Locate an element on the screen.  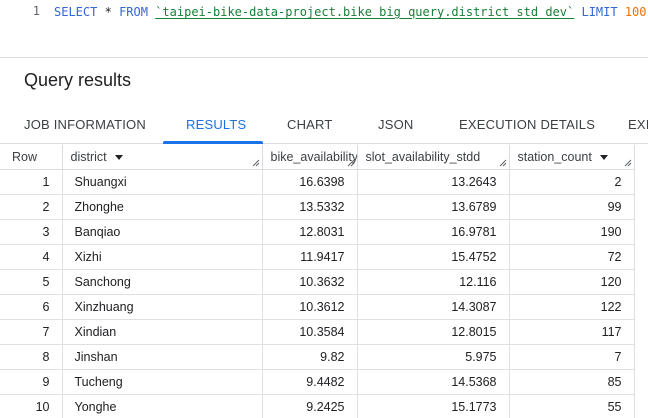
column-header-label: Row is located at coordinates (25, 156).